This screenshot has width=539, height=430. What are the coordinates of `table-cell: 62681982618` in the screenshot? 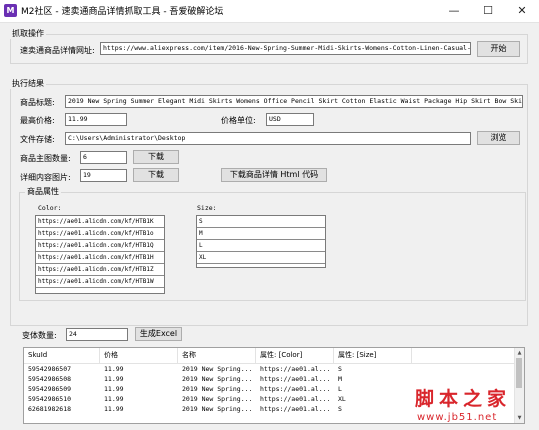 It's located at (50, 409).